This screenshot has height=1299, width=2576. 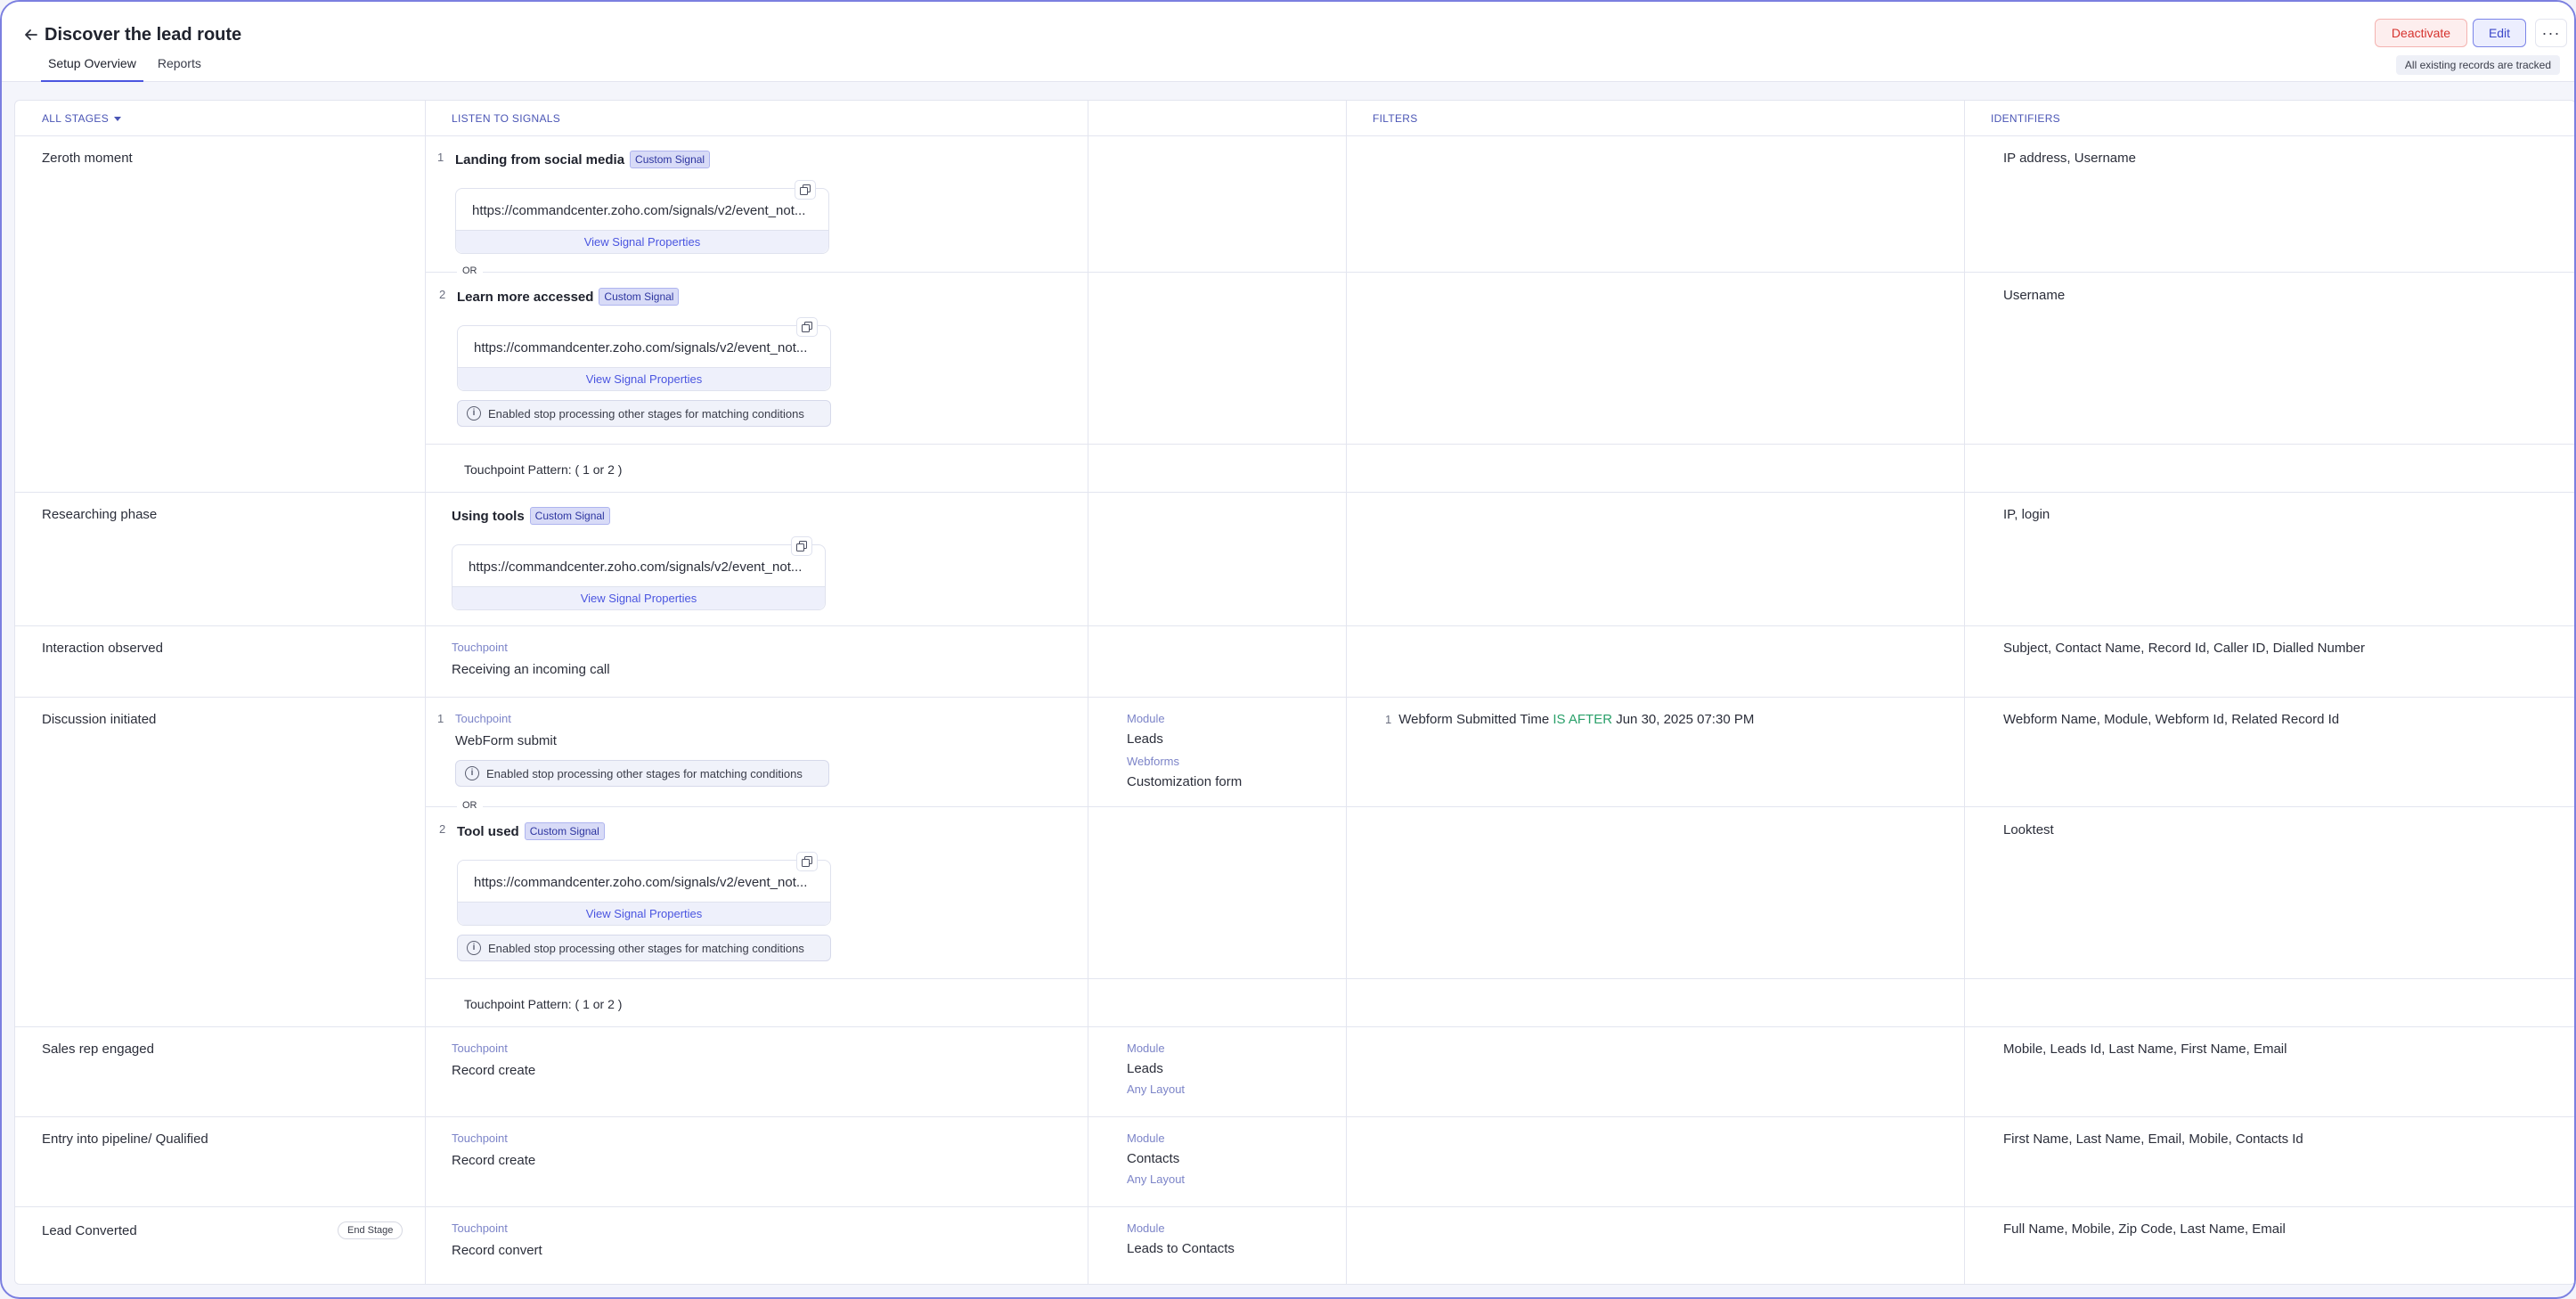 What do you see at coordinates (583, 159) in the screenshot?
I see `signal-name: Landing from social media Custom Signal` at bounding box center [583, 159].